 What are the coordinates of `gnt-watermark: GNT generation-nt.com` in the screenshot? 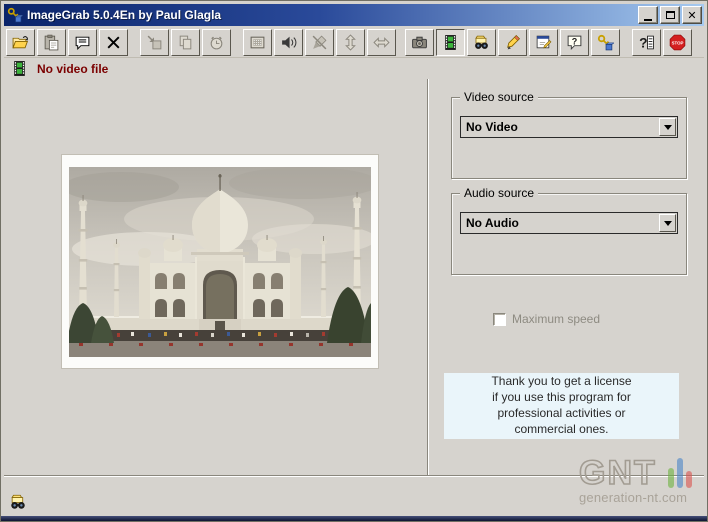 It's located at (640, 481).